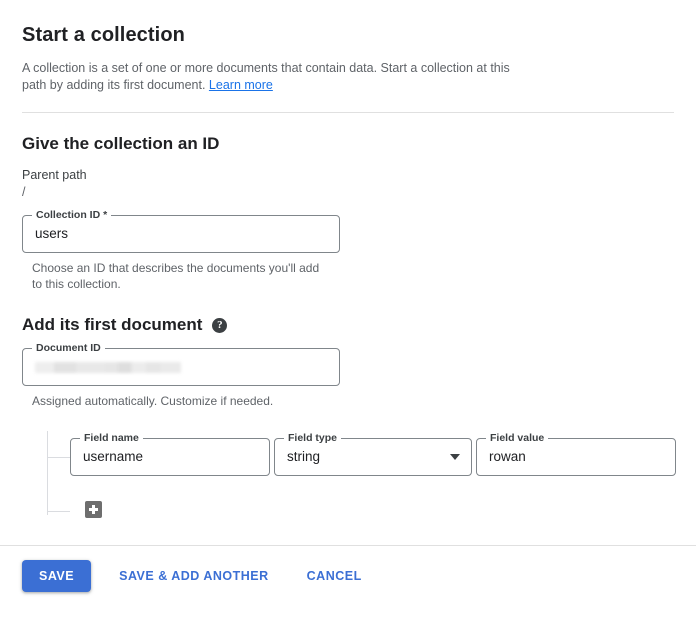 This screenshot has width=696, height=632. What do you see at coordinates (349, 477) in the screenshot?
I see `document-fields-area: Field name Field type string Field value` at bounding box center [349, 477].